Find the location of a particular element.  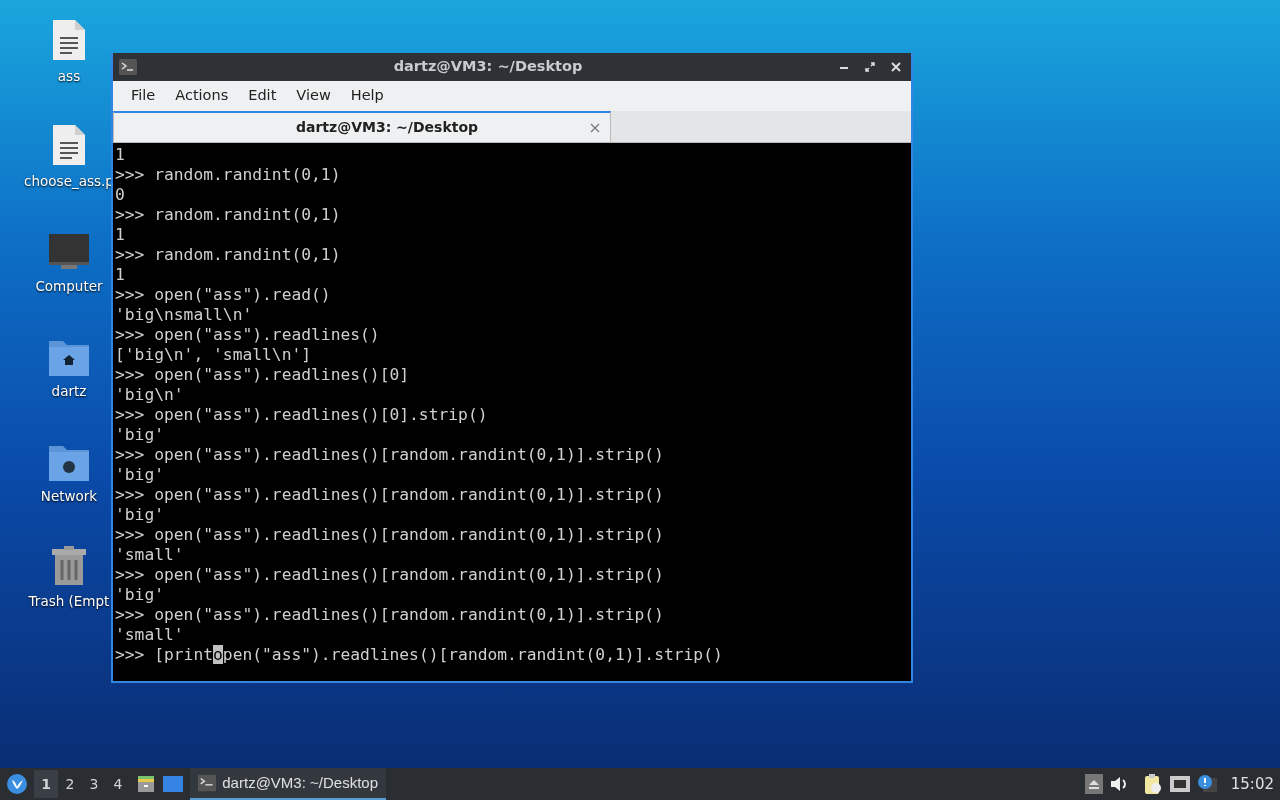

desktop-icon is located at coordinates (173, 784).